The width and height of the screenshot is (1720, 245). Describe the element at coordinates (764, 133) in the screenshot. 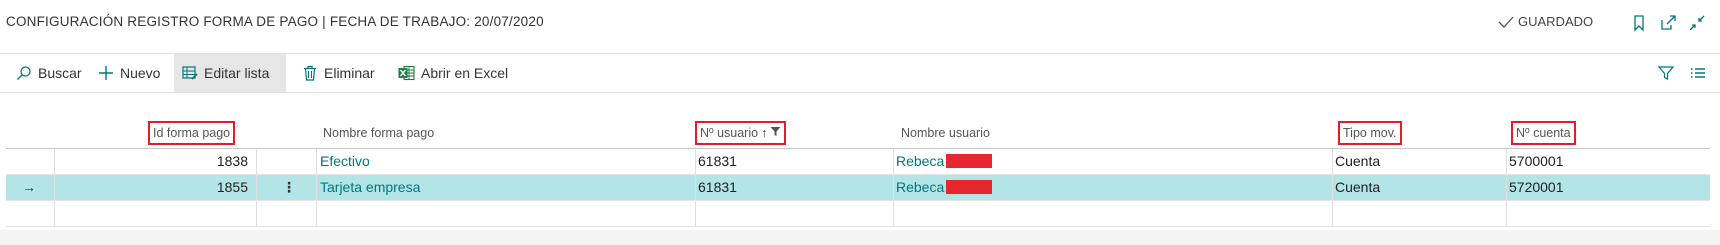

I see `sort-ascending-icon: ↑` at that location.